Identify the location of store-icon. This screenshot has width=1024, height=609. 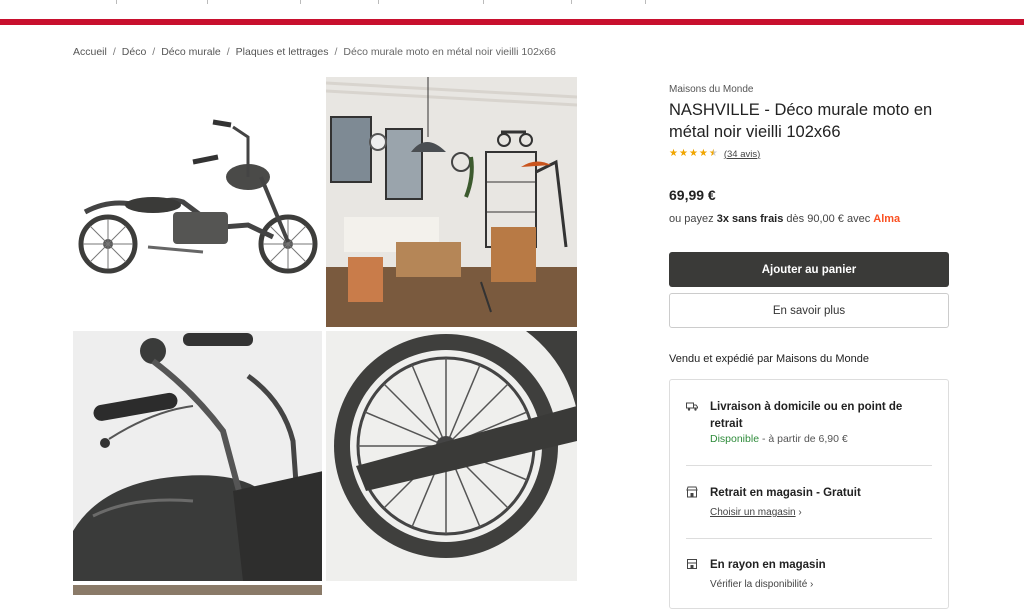
(692, 492).